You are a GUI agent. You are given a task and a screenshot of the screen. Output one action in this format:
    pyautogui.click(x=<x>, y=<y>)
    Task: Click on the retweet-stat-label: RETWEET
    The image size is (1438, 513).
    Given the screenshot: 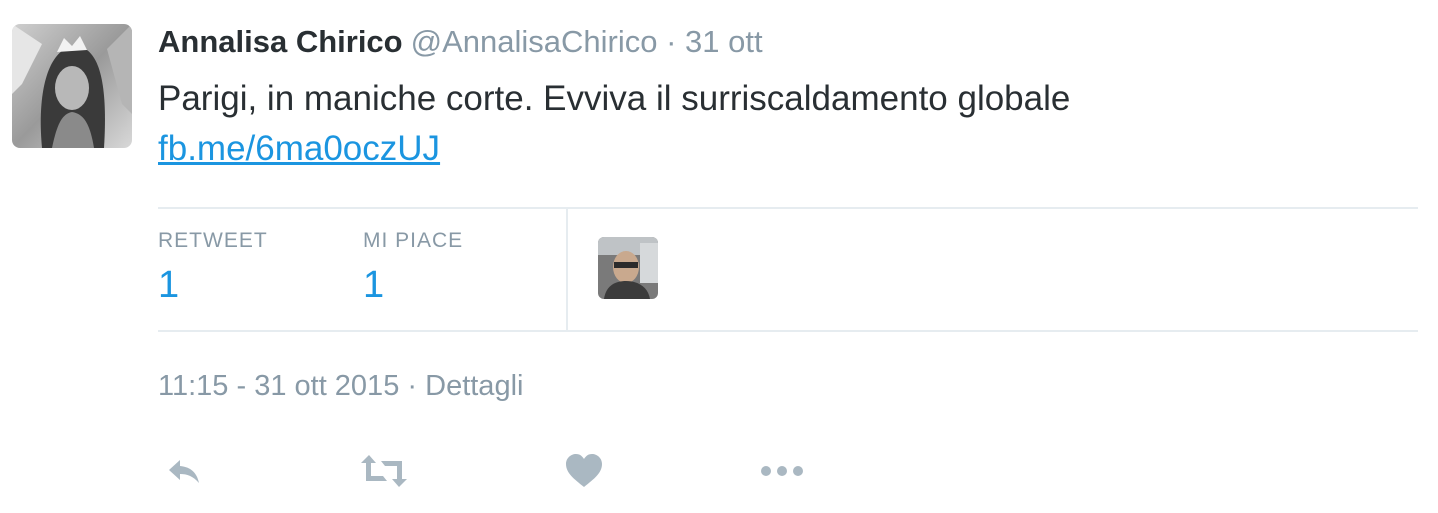 What is the action you would take?
    pyautogui.click(x=213, y=240)
    